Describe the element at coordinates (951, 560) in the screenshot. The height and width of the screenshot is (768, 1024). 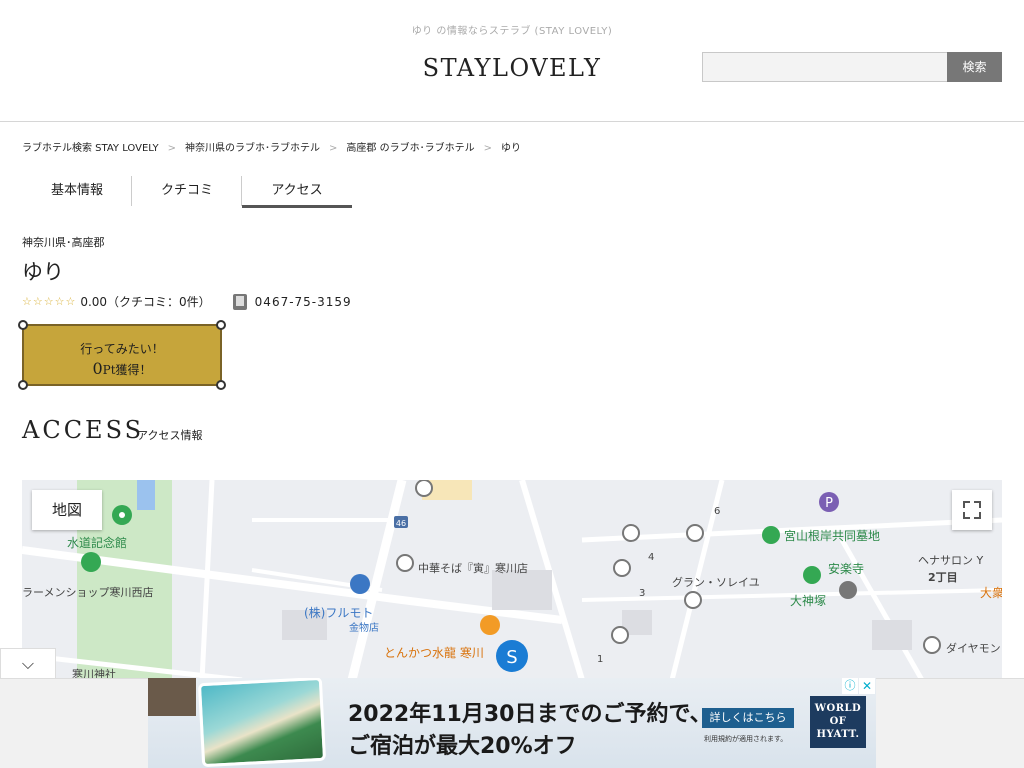
I see `map-label: ヘナサロン Y` at that location.